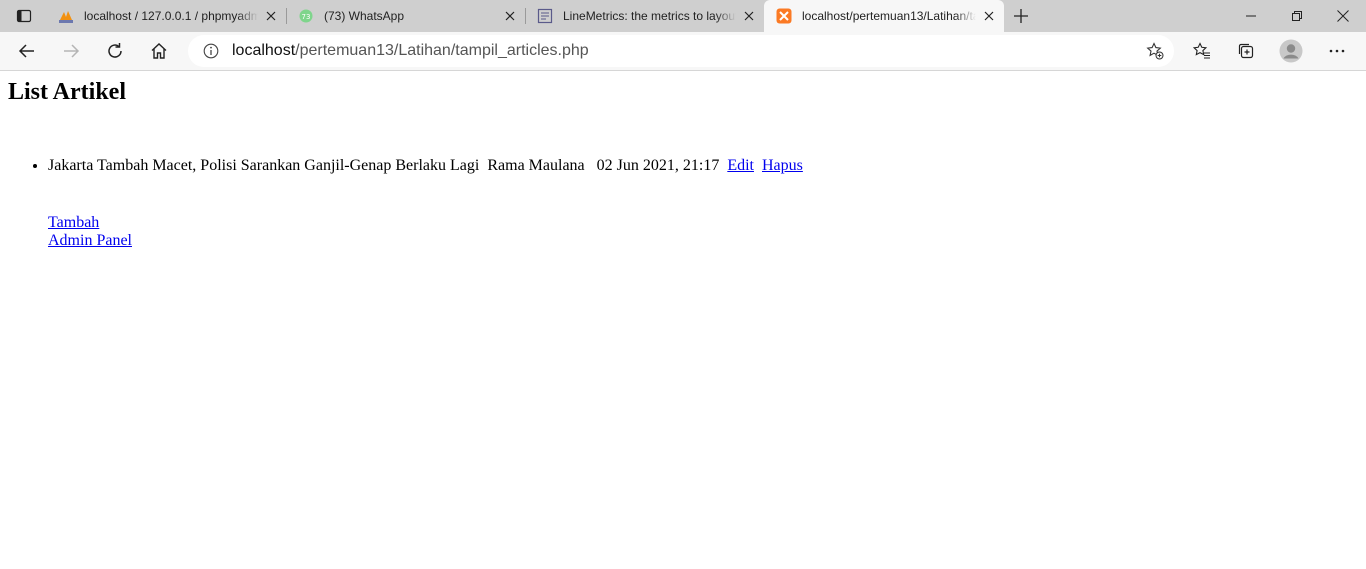 The image size is (1366, 569). I want to click on add-favorite-button, so click(1155, 51).